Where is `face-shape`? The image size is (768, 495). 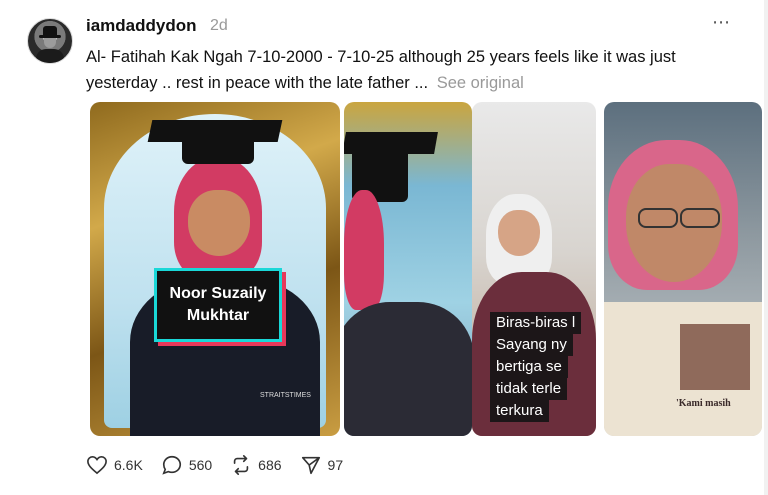
face-shape is located at coordinates (219, 223).